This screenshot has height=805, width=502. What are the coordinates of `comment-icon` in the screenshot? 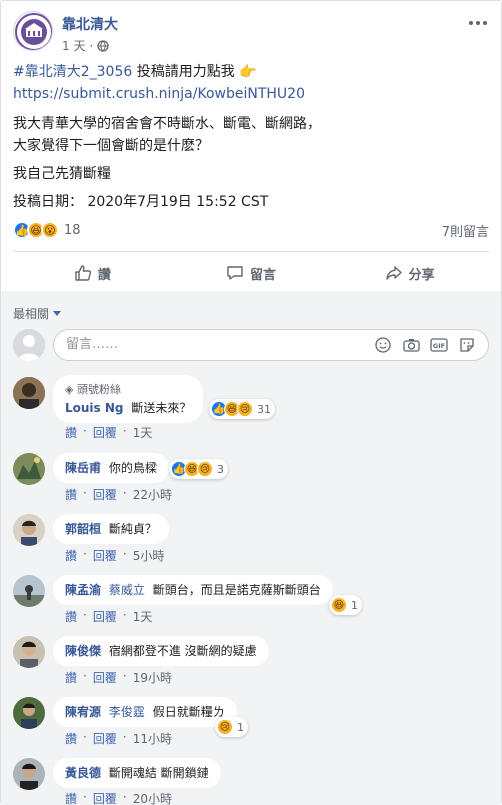 It's located at (235, 273).